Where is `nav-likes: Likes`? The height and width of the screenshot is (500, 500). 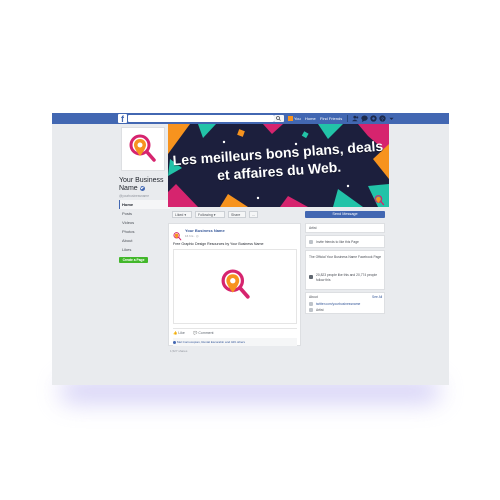 nav-likes: Likes is located at coordinates (144, 249).